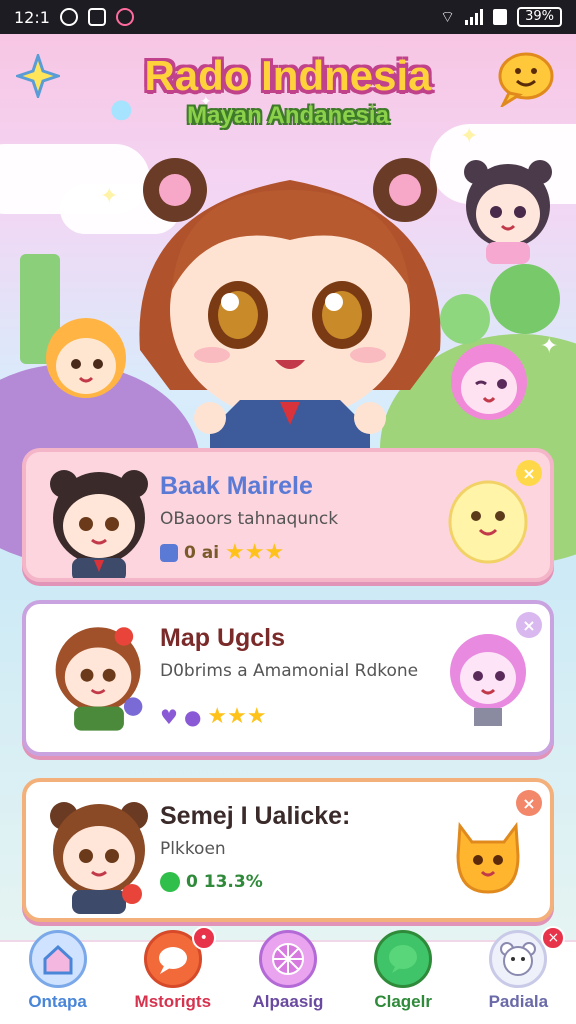  I want to click on battery-indicator: 39%, so click(539, 17).